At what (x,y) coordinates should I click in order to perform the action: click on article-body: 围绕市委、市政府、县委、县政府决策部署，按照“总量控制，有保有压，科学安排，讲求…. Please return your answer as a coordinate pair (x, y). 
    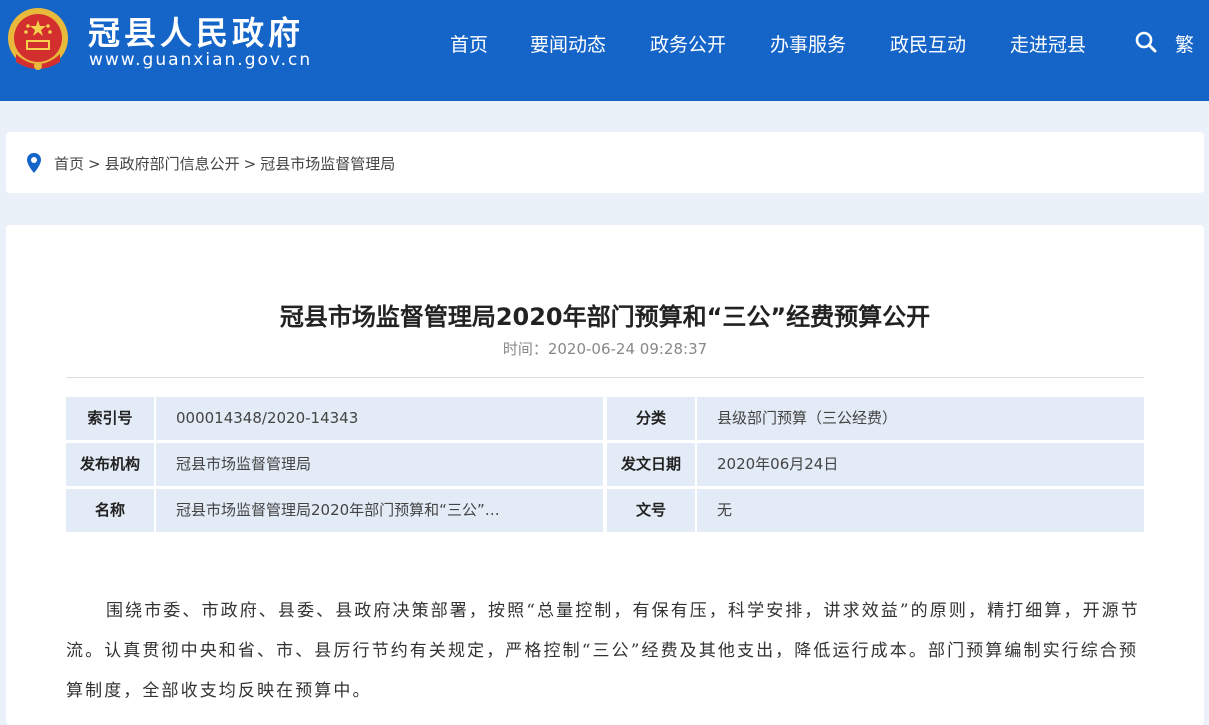
    Looking at the image, I should click on (603, 651).